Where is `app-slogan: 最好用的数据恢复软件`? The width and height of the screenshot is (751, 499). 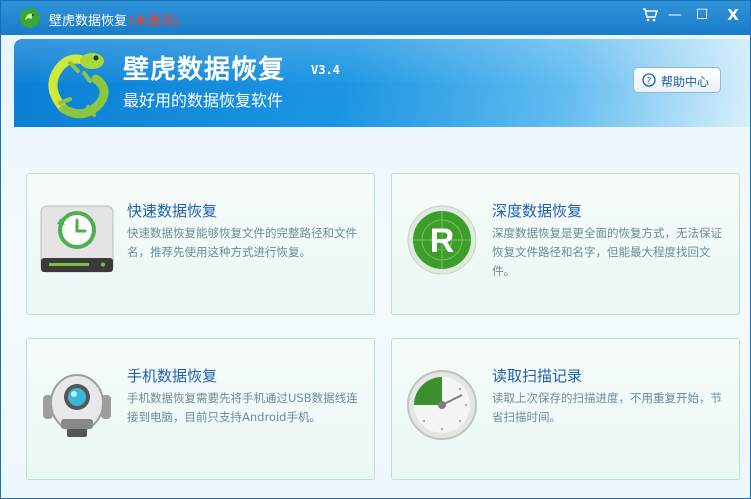
app-slogan: 最好用的数据恢复软件 is located at coordinates (203, 100).